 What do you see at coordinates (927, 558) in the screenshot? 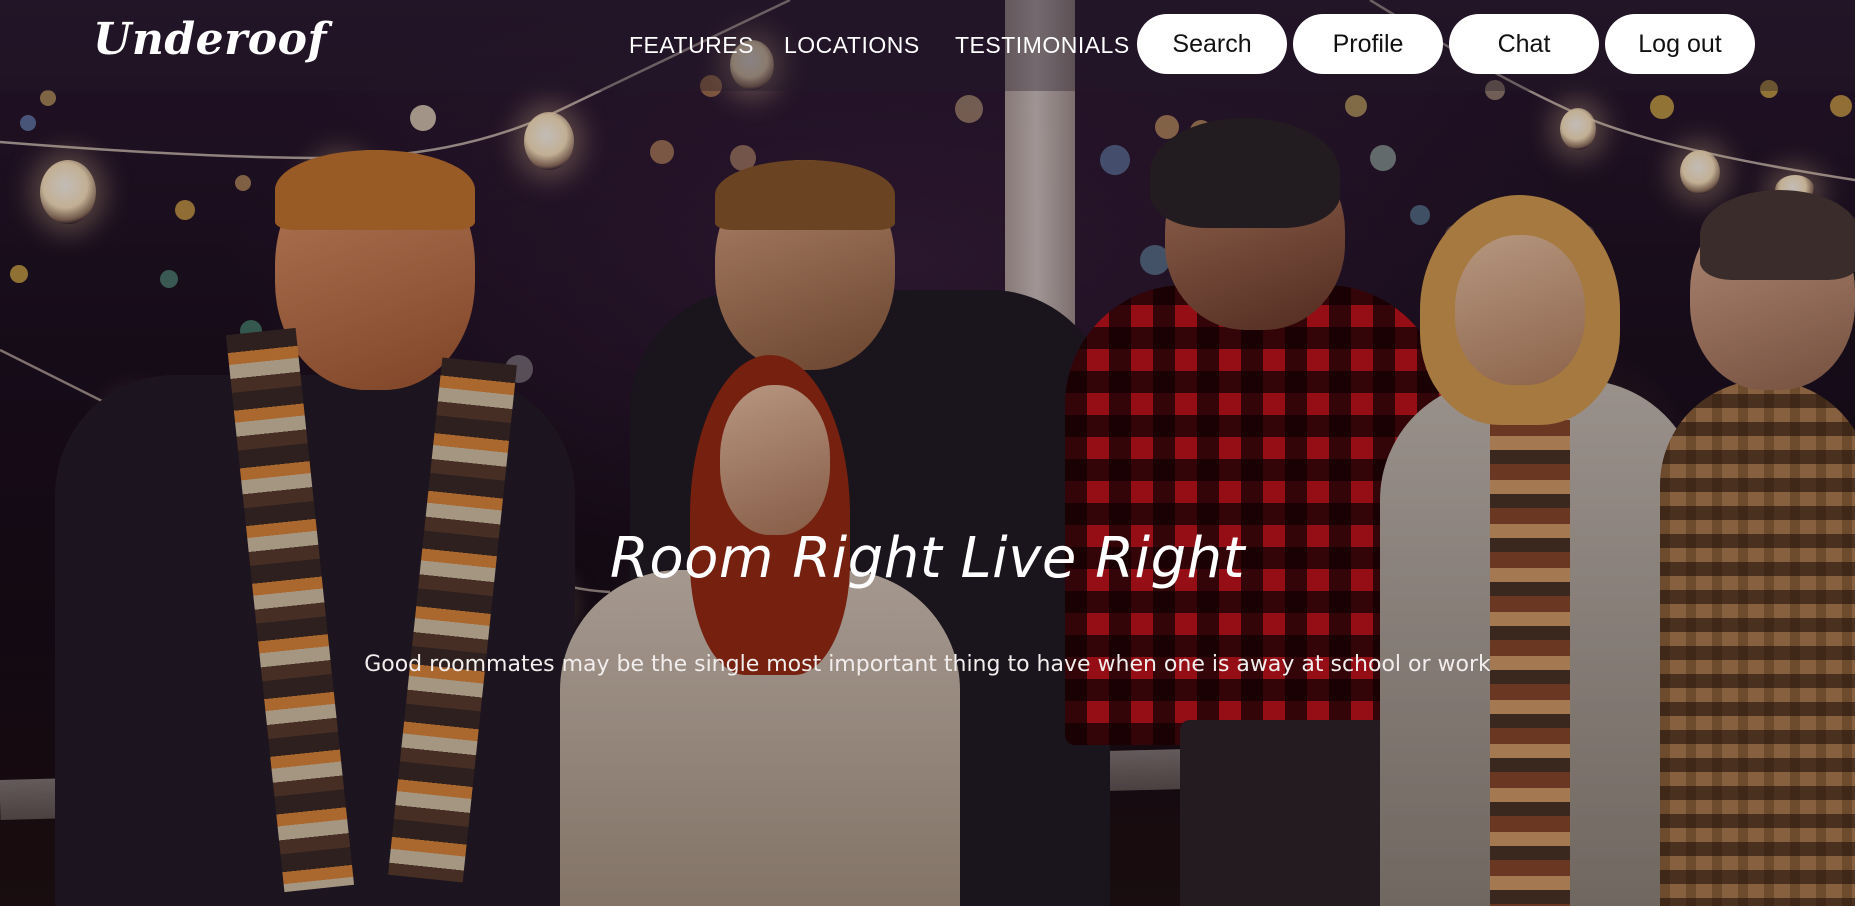
I see `hero-title: Room Right Live Right` at bounding box center [927, 558].